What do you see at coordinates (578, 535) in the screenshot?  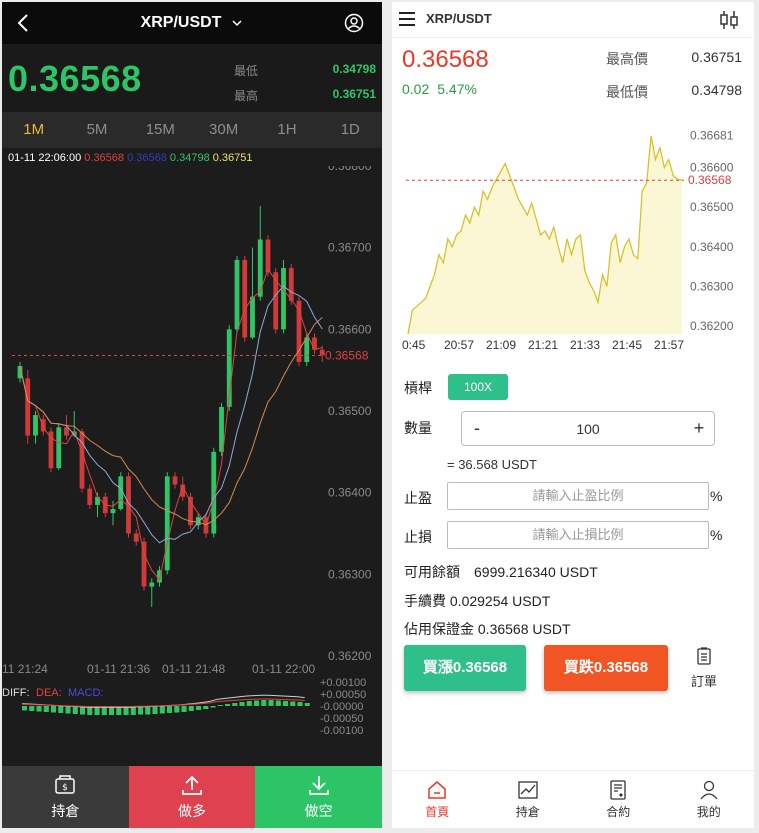 I see `stop-loss-input: 請輸入止損比例` at bounding box center [578, 535].